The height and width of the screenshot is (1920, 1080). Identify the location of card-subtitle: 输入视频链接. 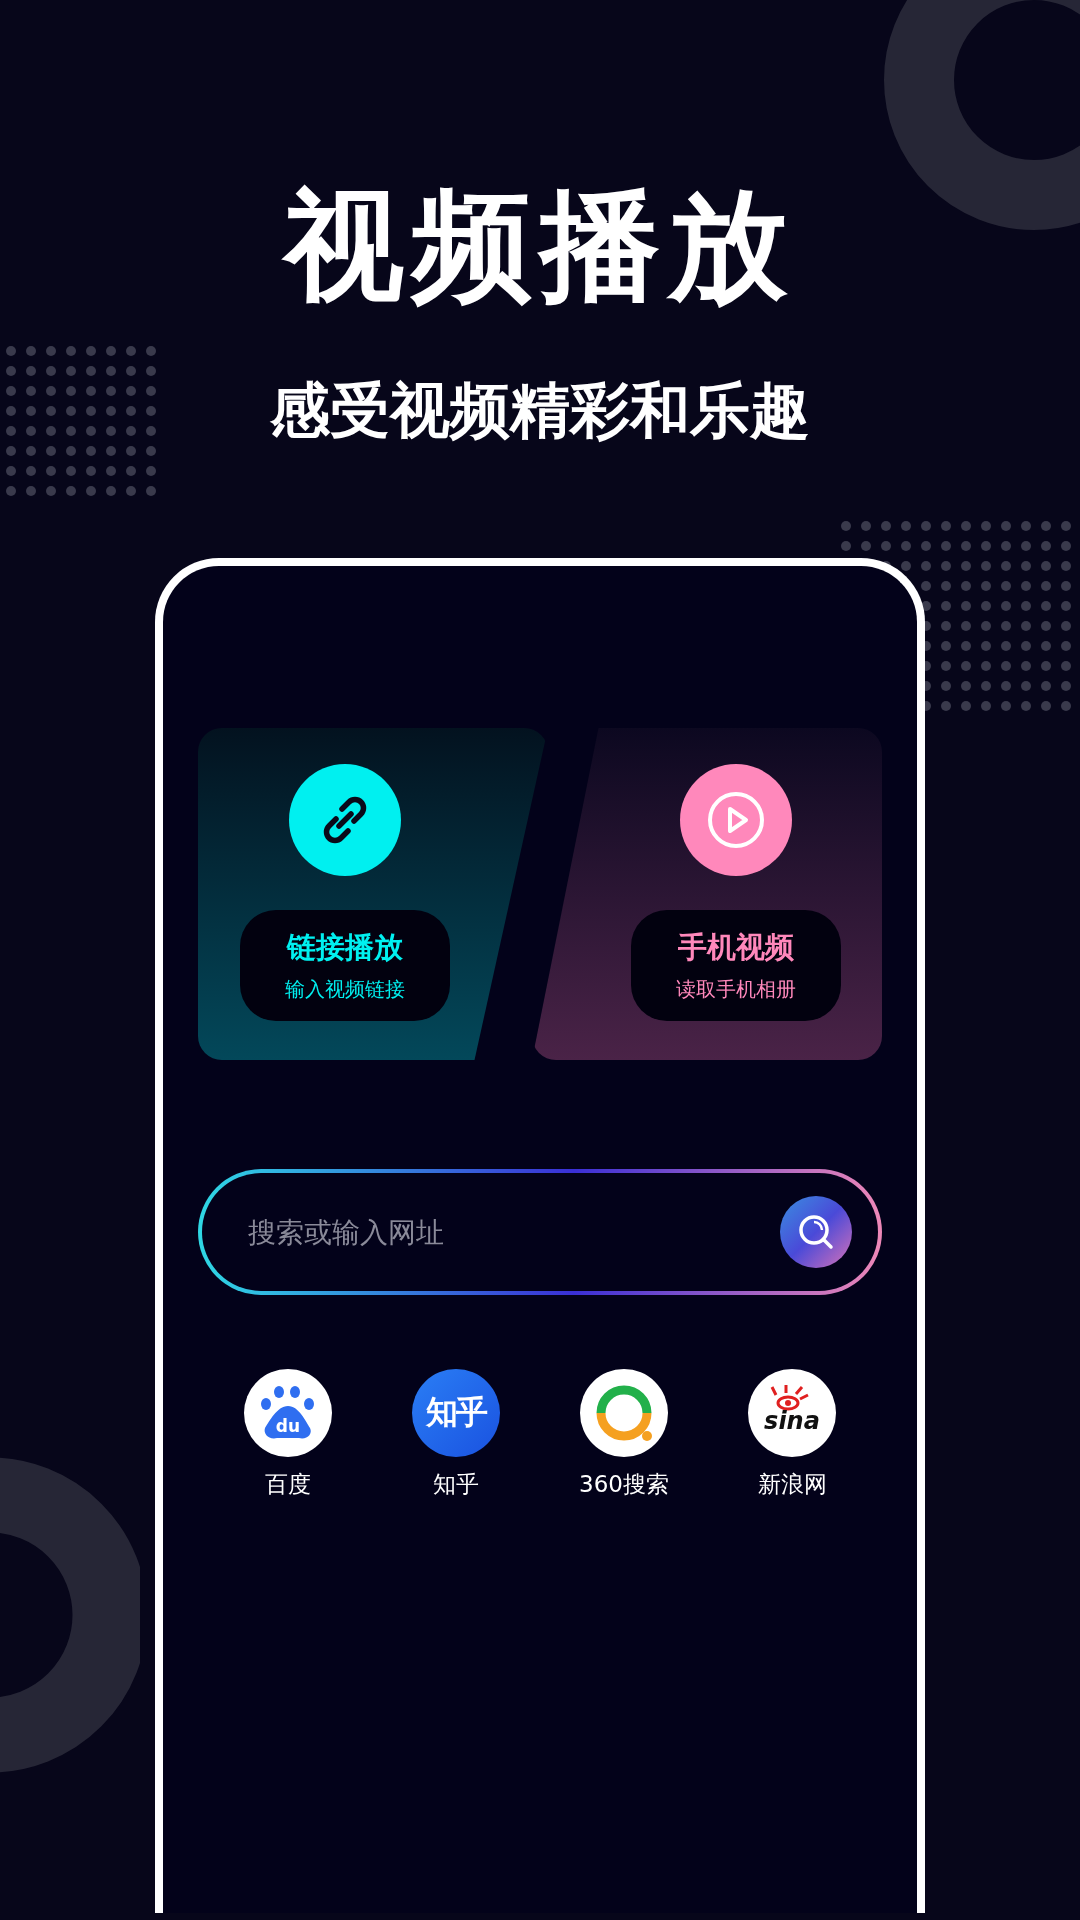
(345, 989).